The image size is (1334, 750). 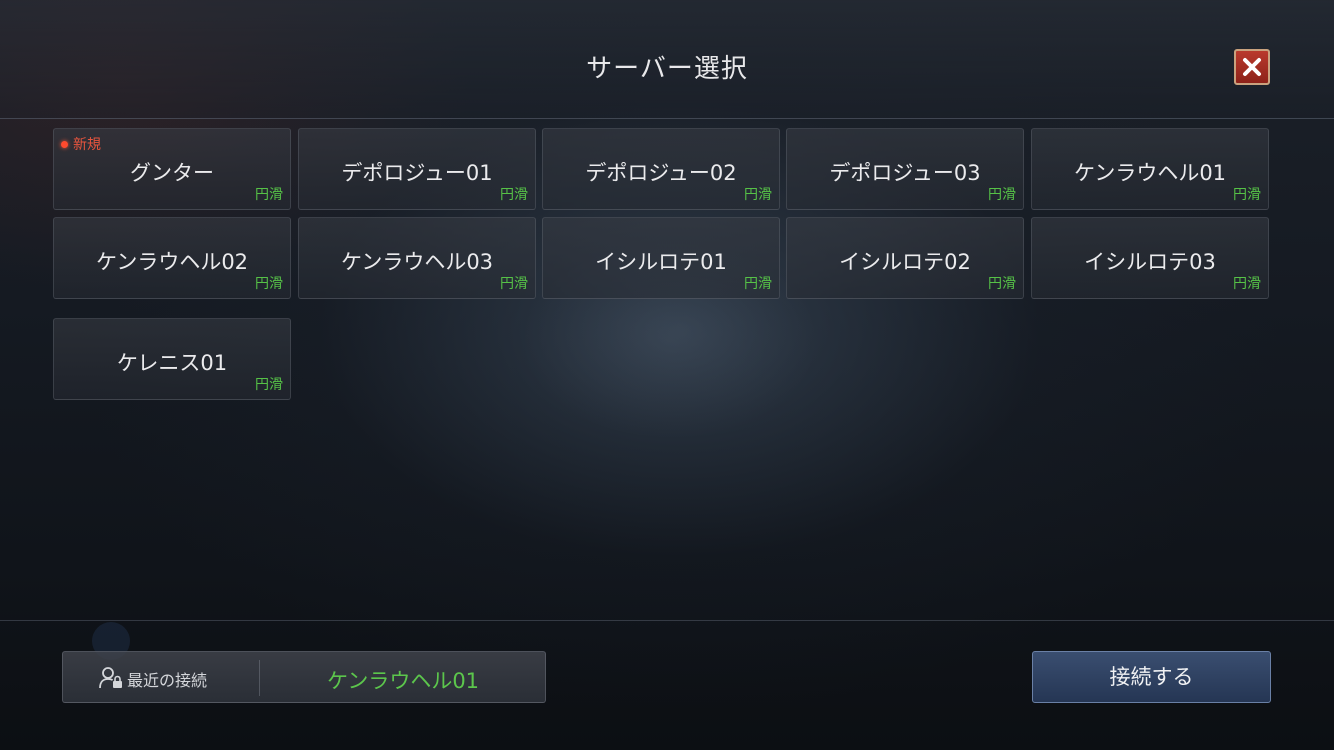 I want to click on server-tile: 新規グンター円滑, so click(x=172, y=169).